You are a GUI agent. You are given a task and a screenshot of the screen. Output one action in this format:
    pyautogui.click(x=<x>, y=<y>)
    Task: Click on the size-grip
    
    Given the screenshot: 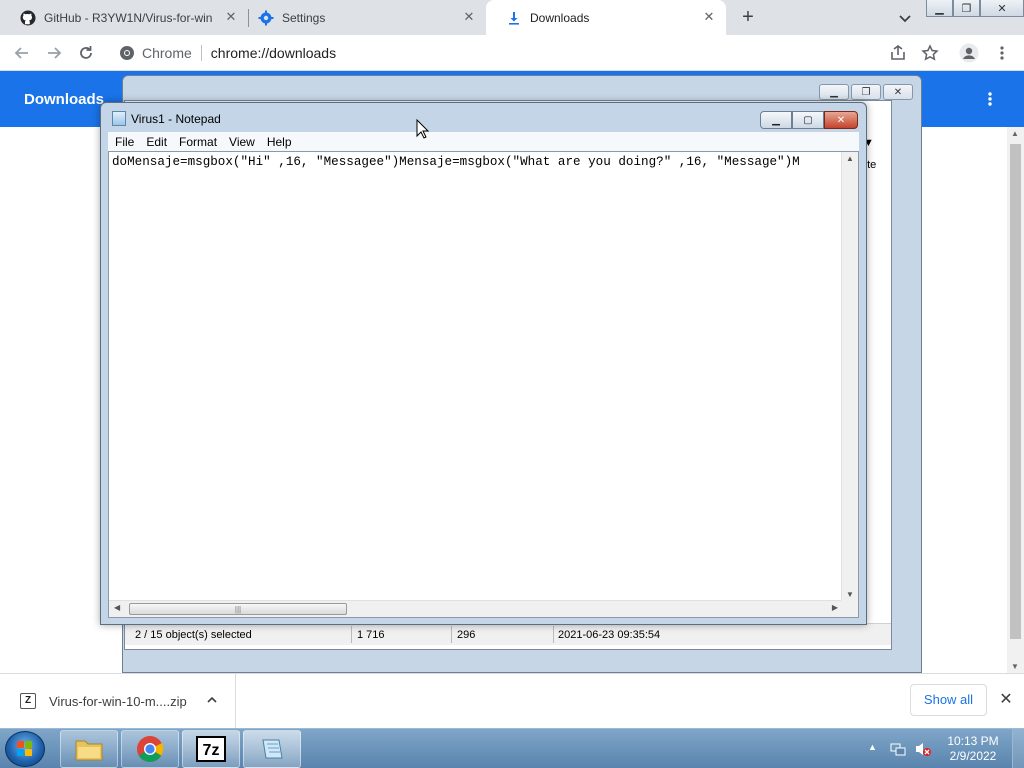 What is the action you would take?
    pyautogui.click(x=849, y=608)
    